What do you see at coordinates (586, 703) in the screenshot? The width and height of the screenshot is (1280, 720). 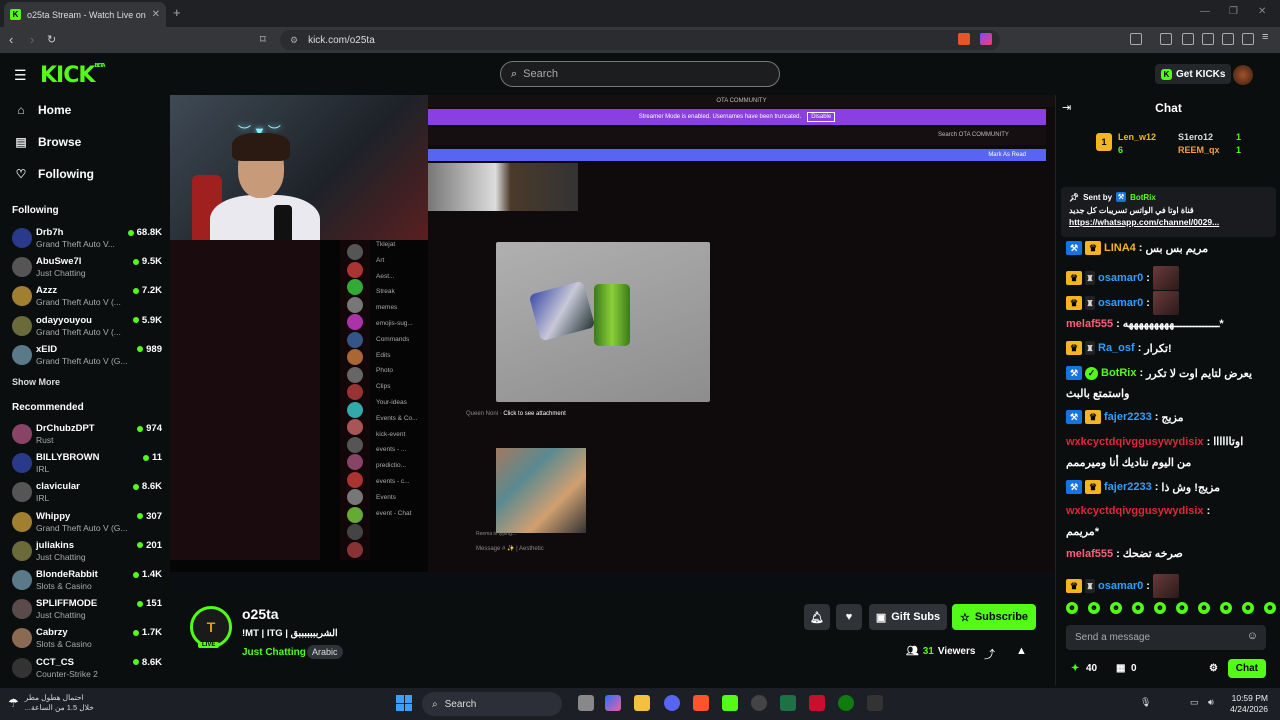 I see `task-view-icon` at bounding box center [586, 703].